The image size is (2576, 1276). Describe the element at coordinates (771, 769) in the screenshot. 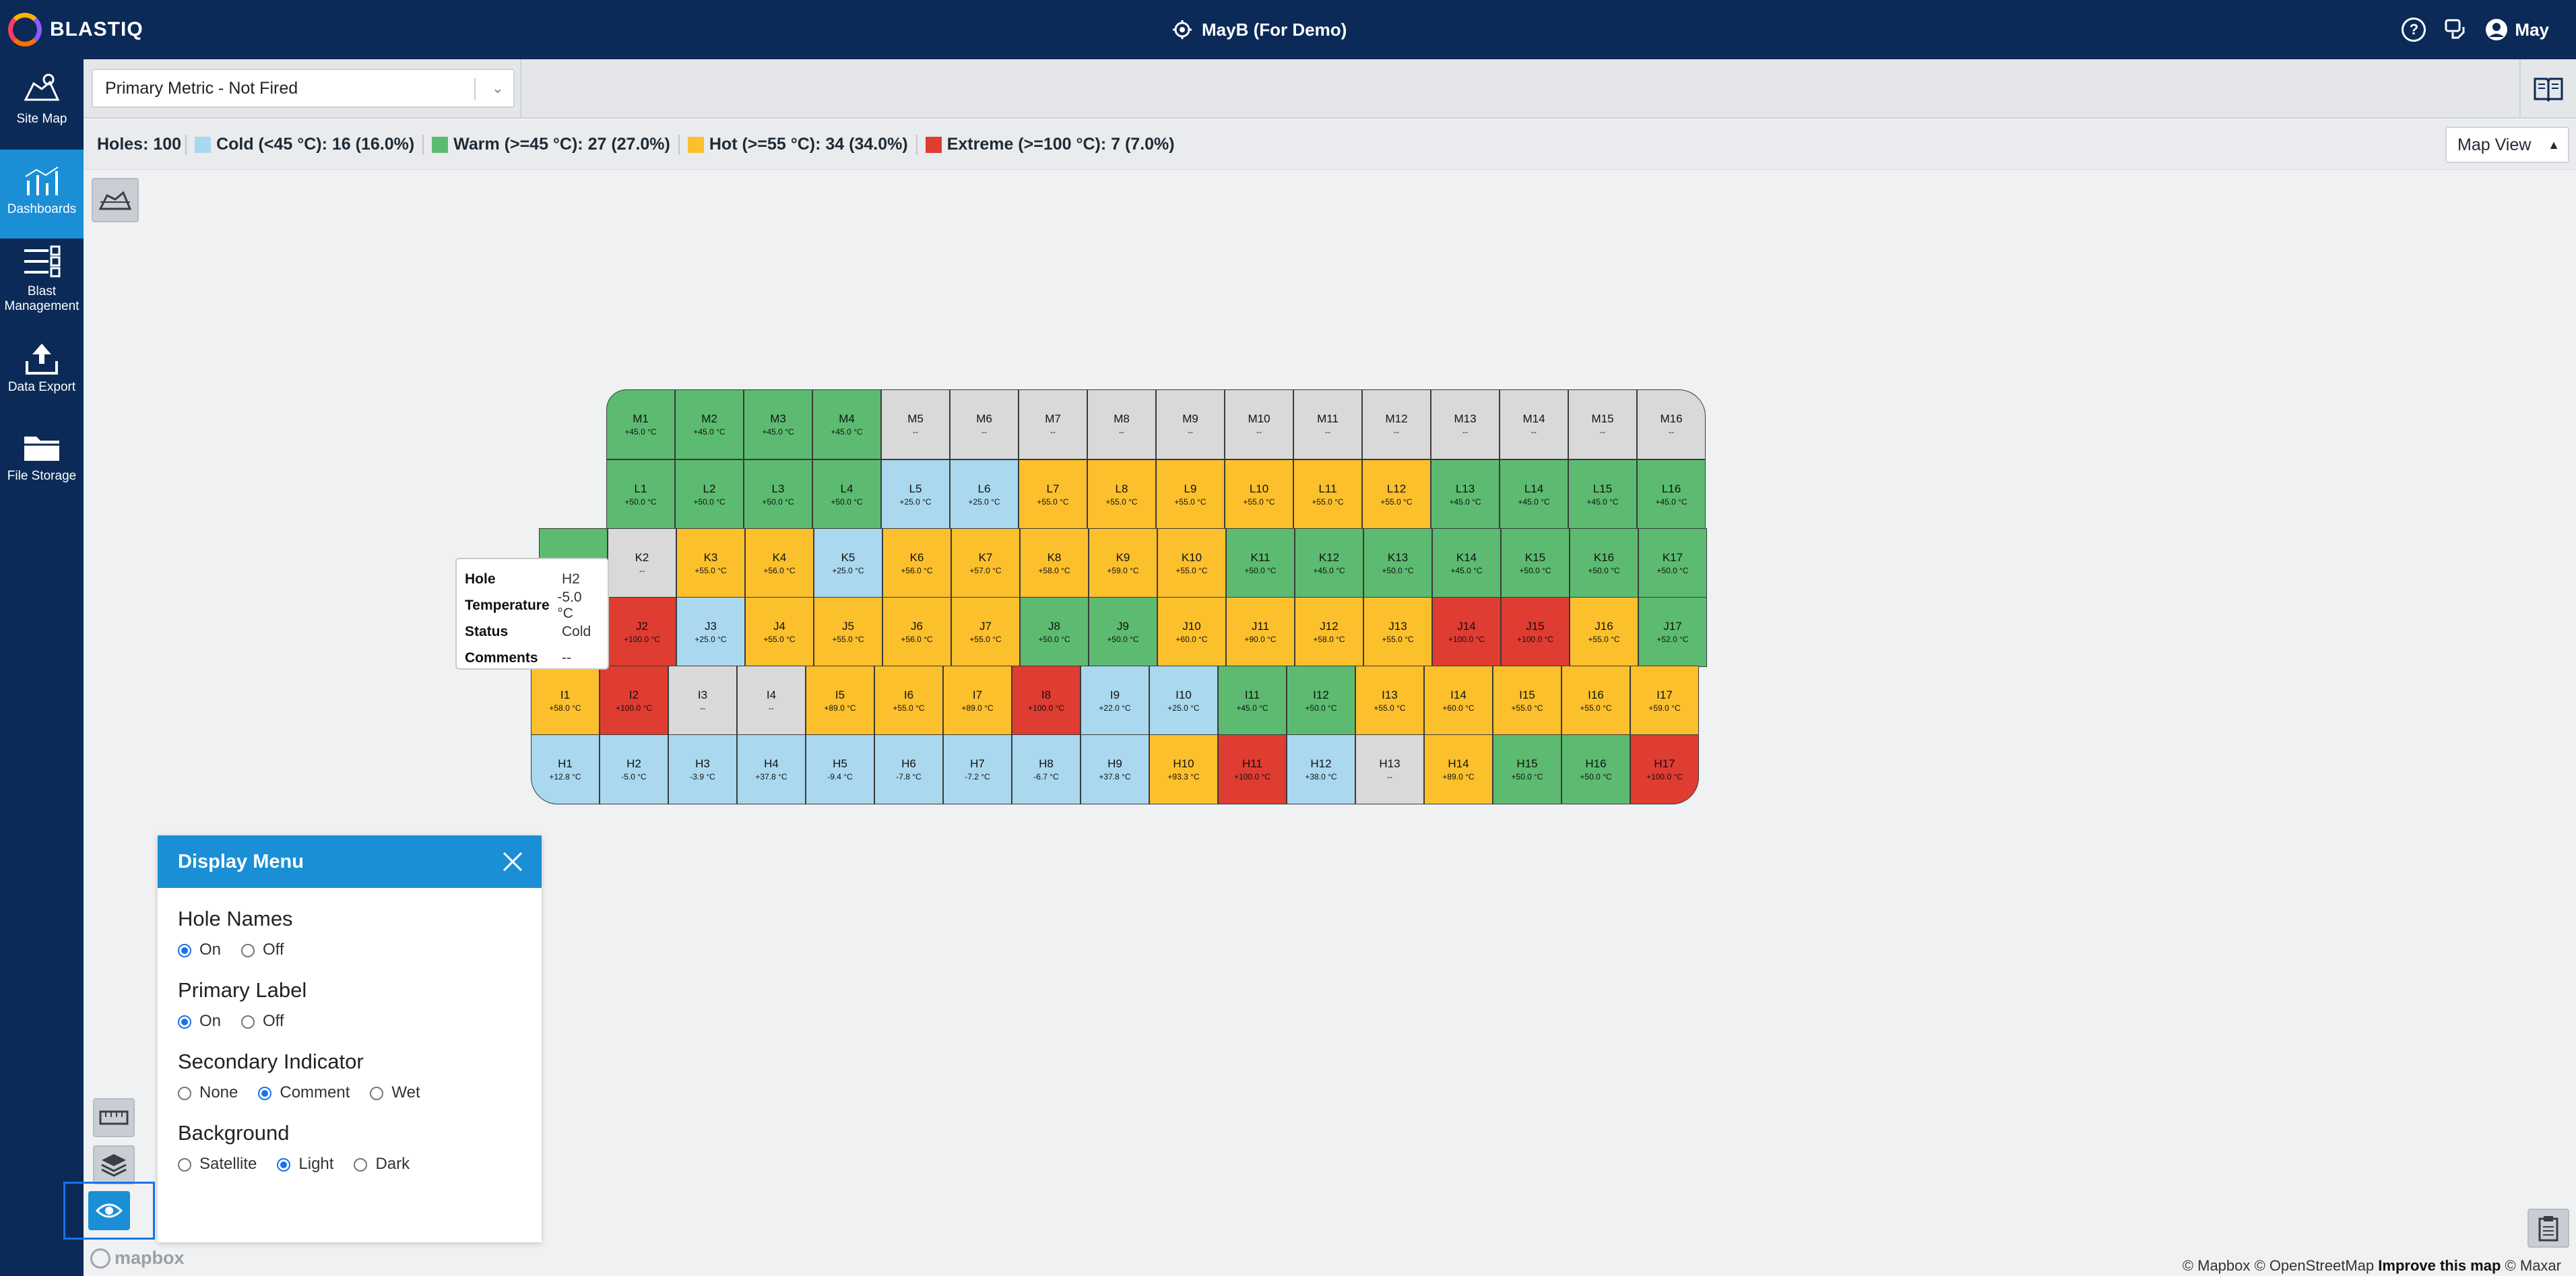

I see `blast-hole-h4: H4 +37.8 °C` at that location.